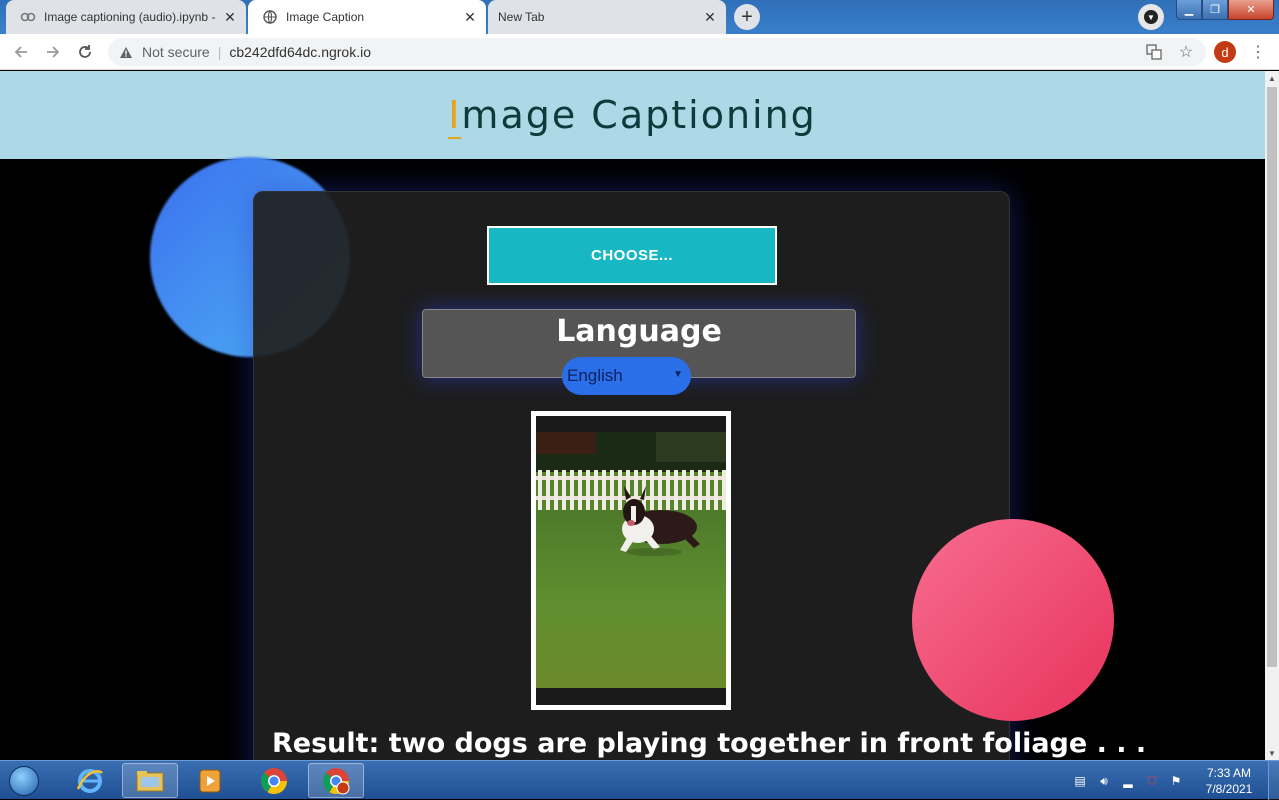 The height and width of the screenshot is (800, 1279). I want to click on page-scrollbar: ▲ ▼, so click(1272, 415).